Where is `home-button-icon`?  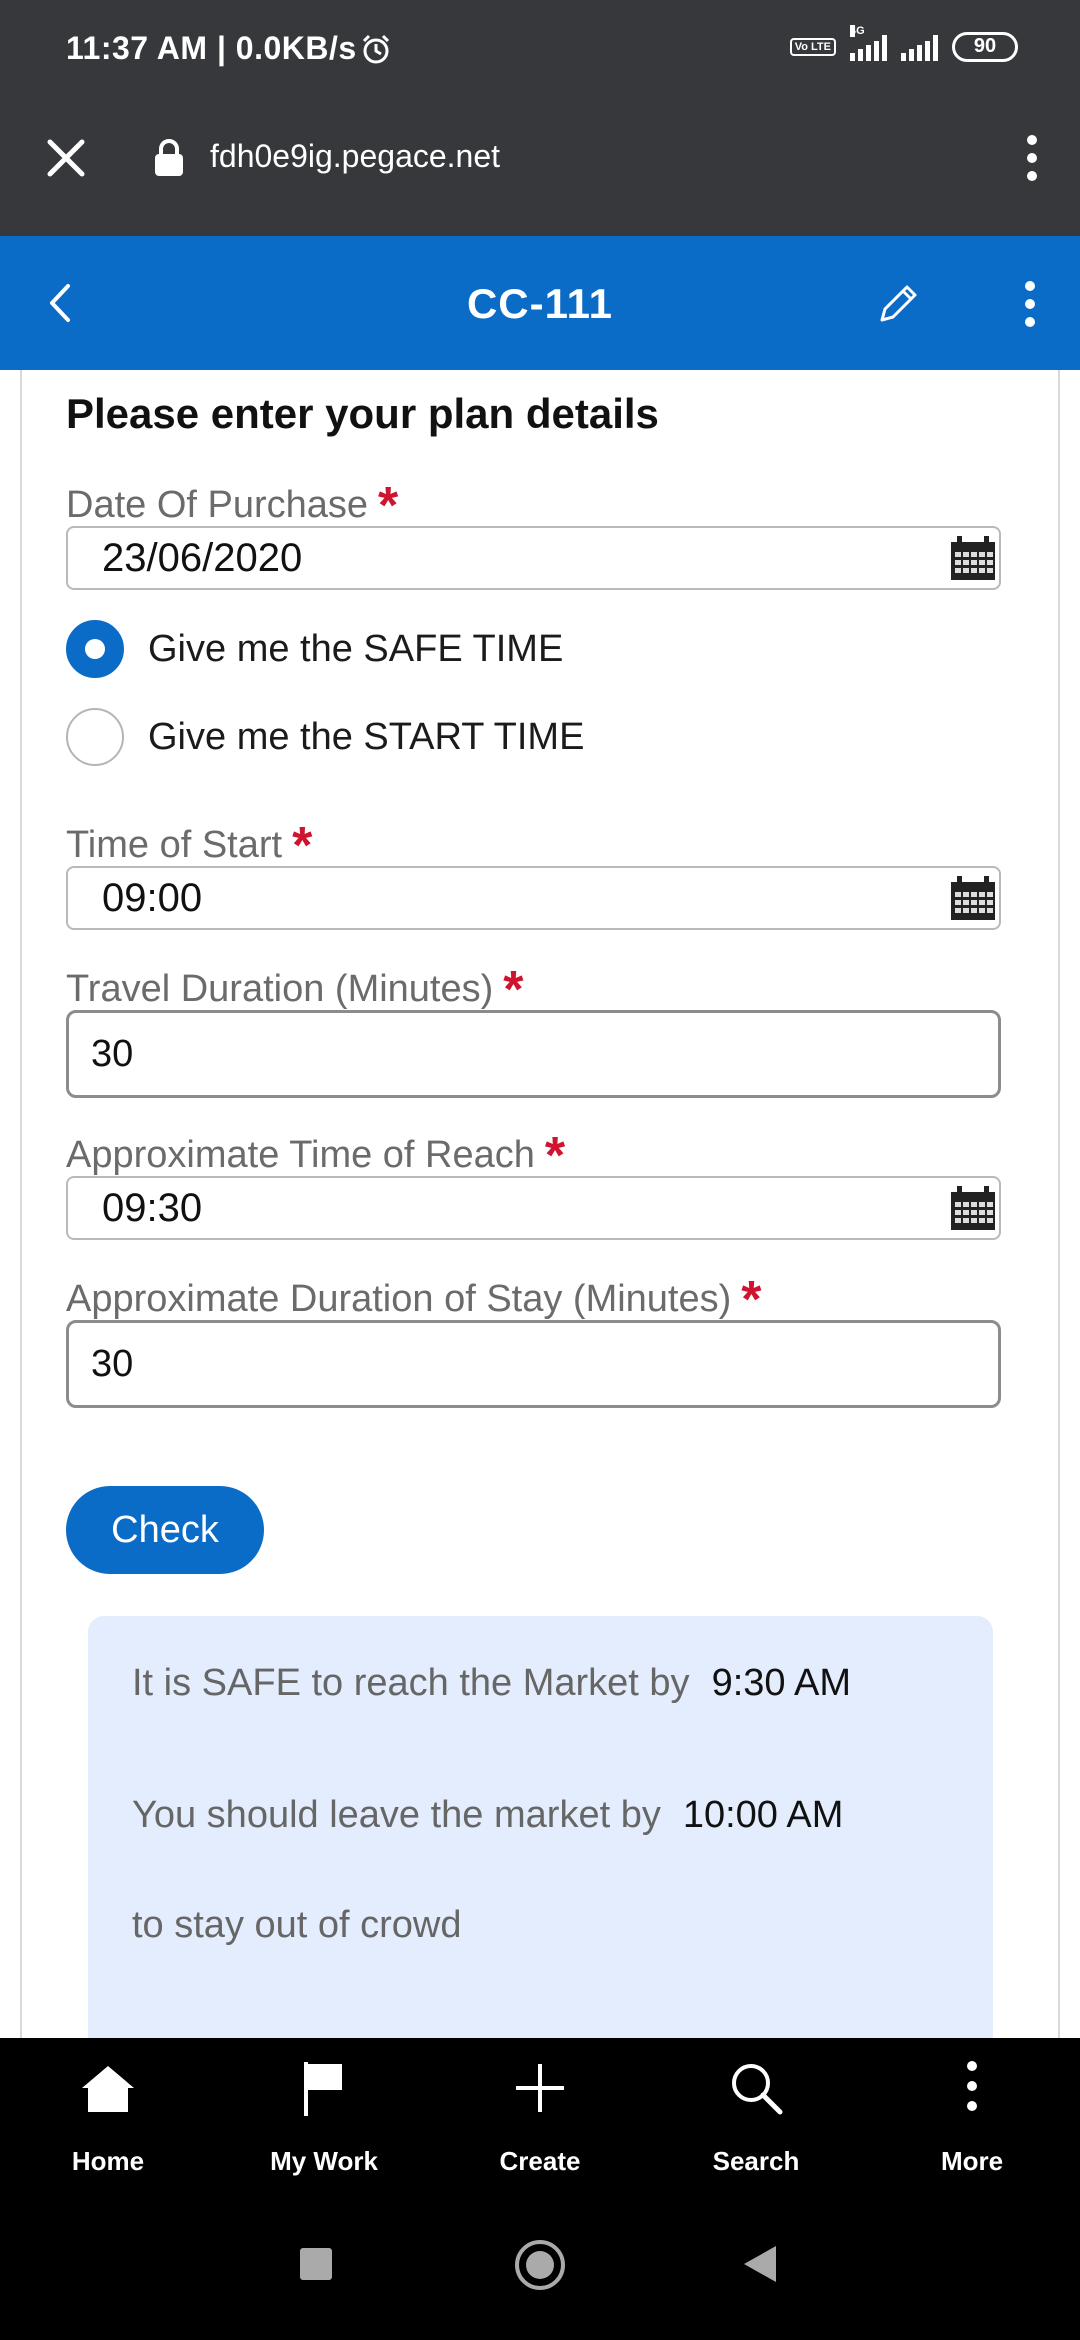
home-button-icon is located at coordinates (540, 2265).